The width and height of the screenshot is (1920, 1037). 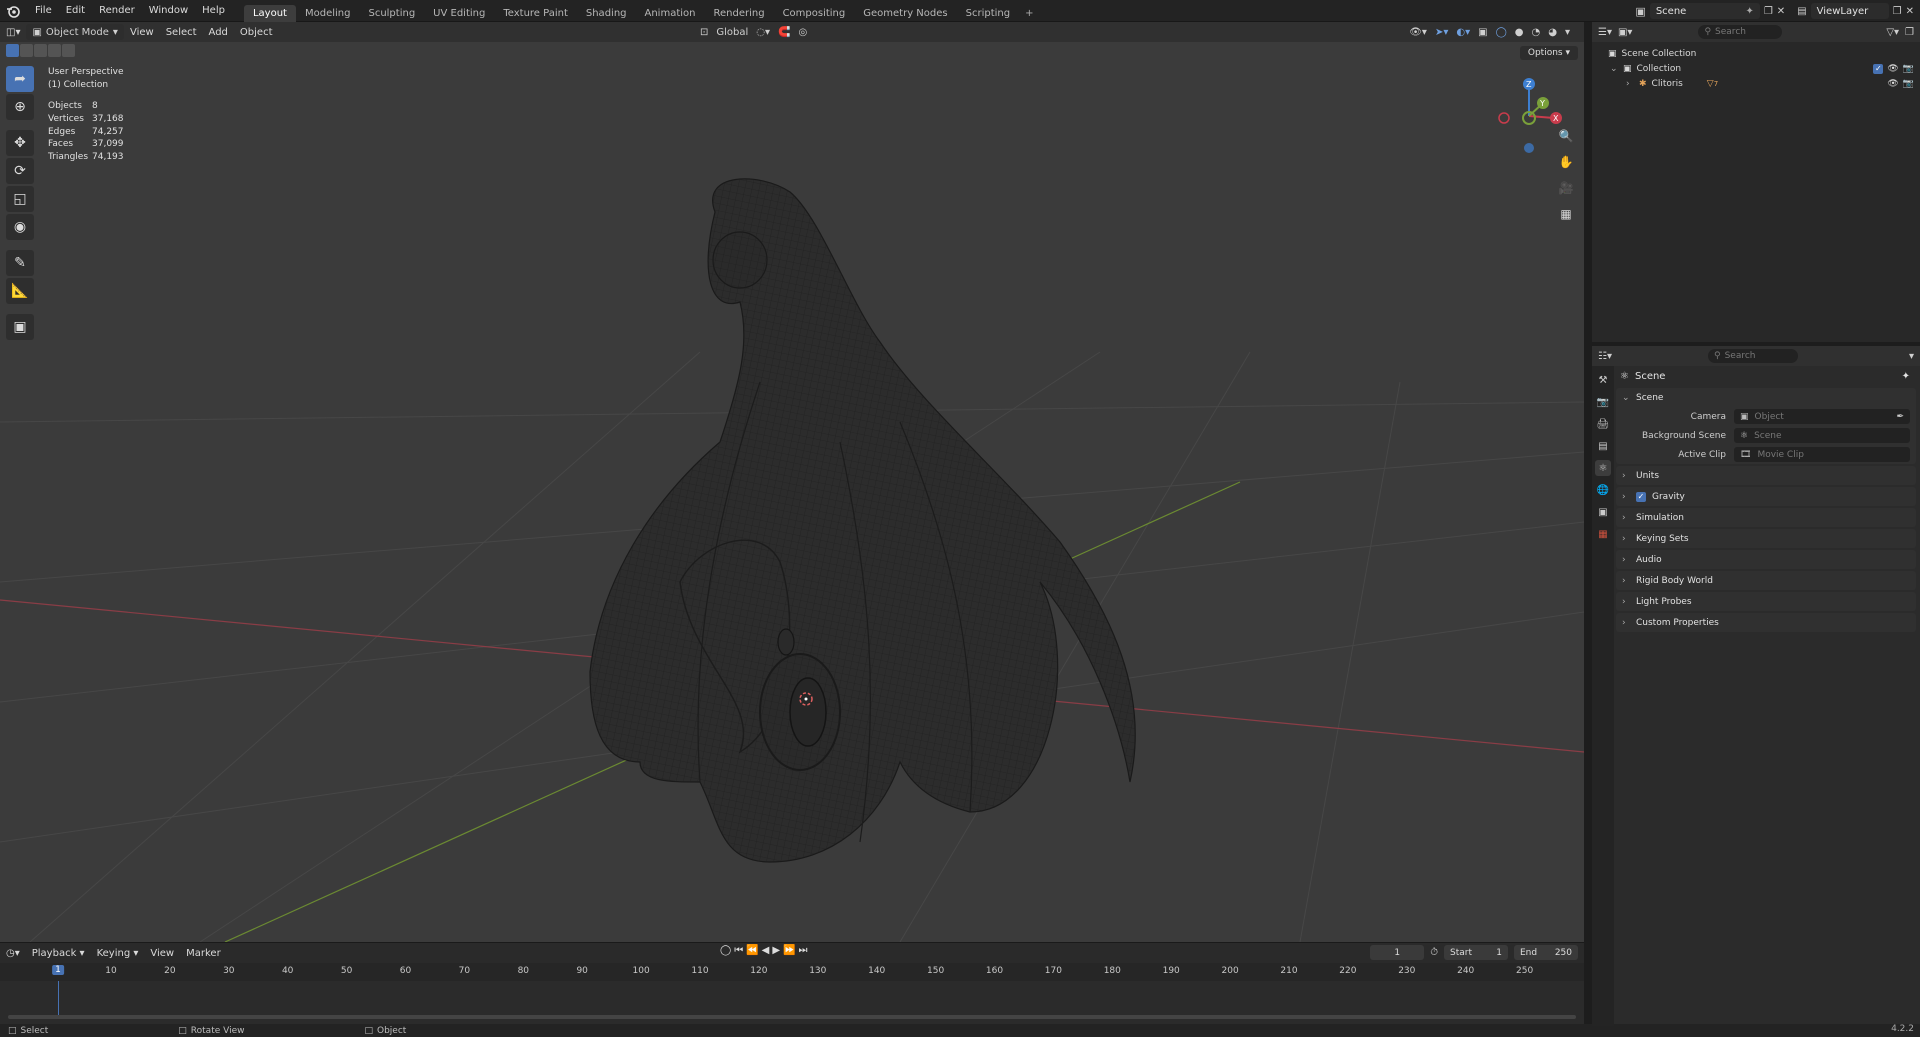 What do you see at coordinates (1756, 53) in the screenshot?
I see `outliner-scene-collection: ▣ Scene Collection` at bounding box center [1756, 53].